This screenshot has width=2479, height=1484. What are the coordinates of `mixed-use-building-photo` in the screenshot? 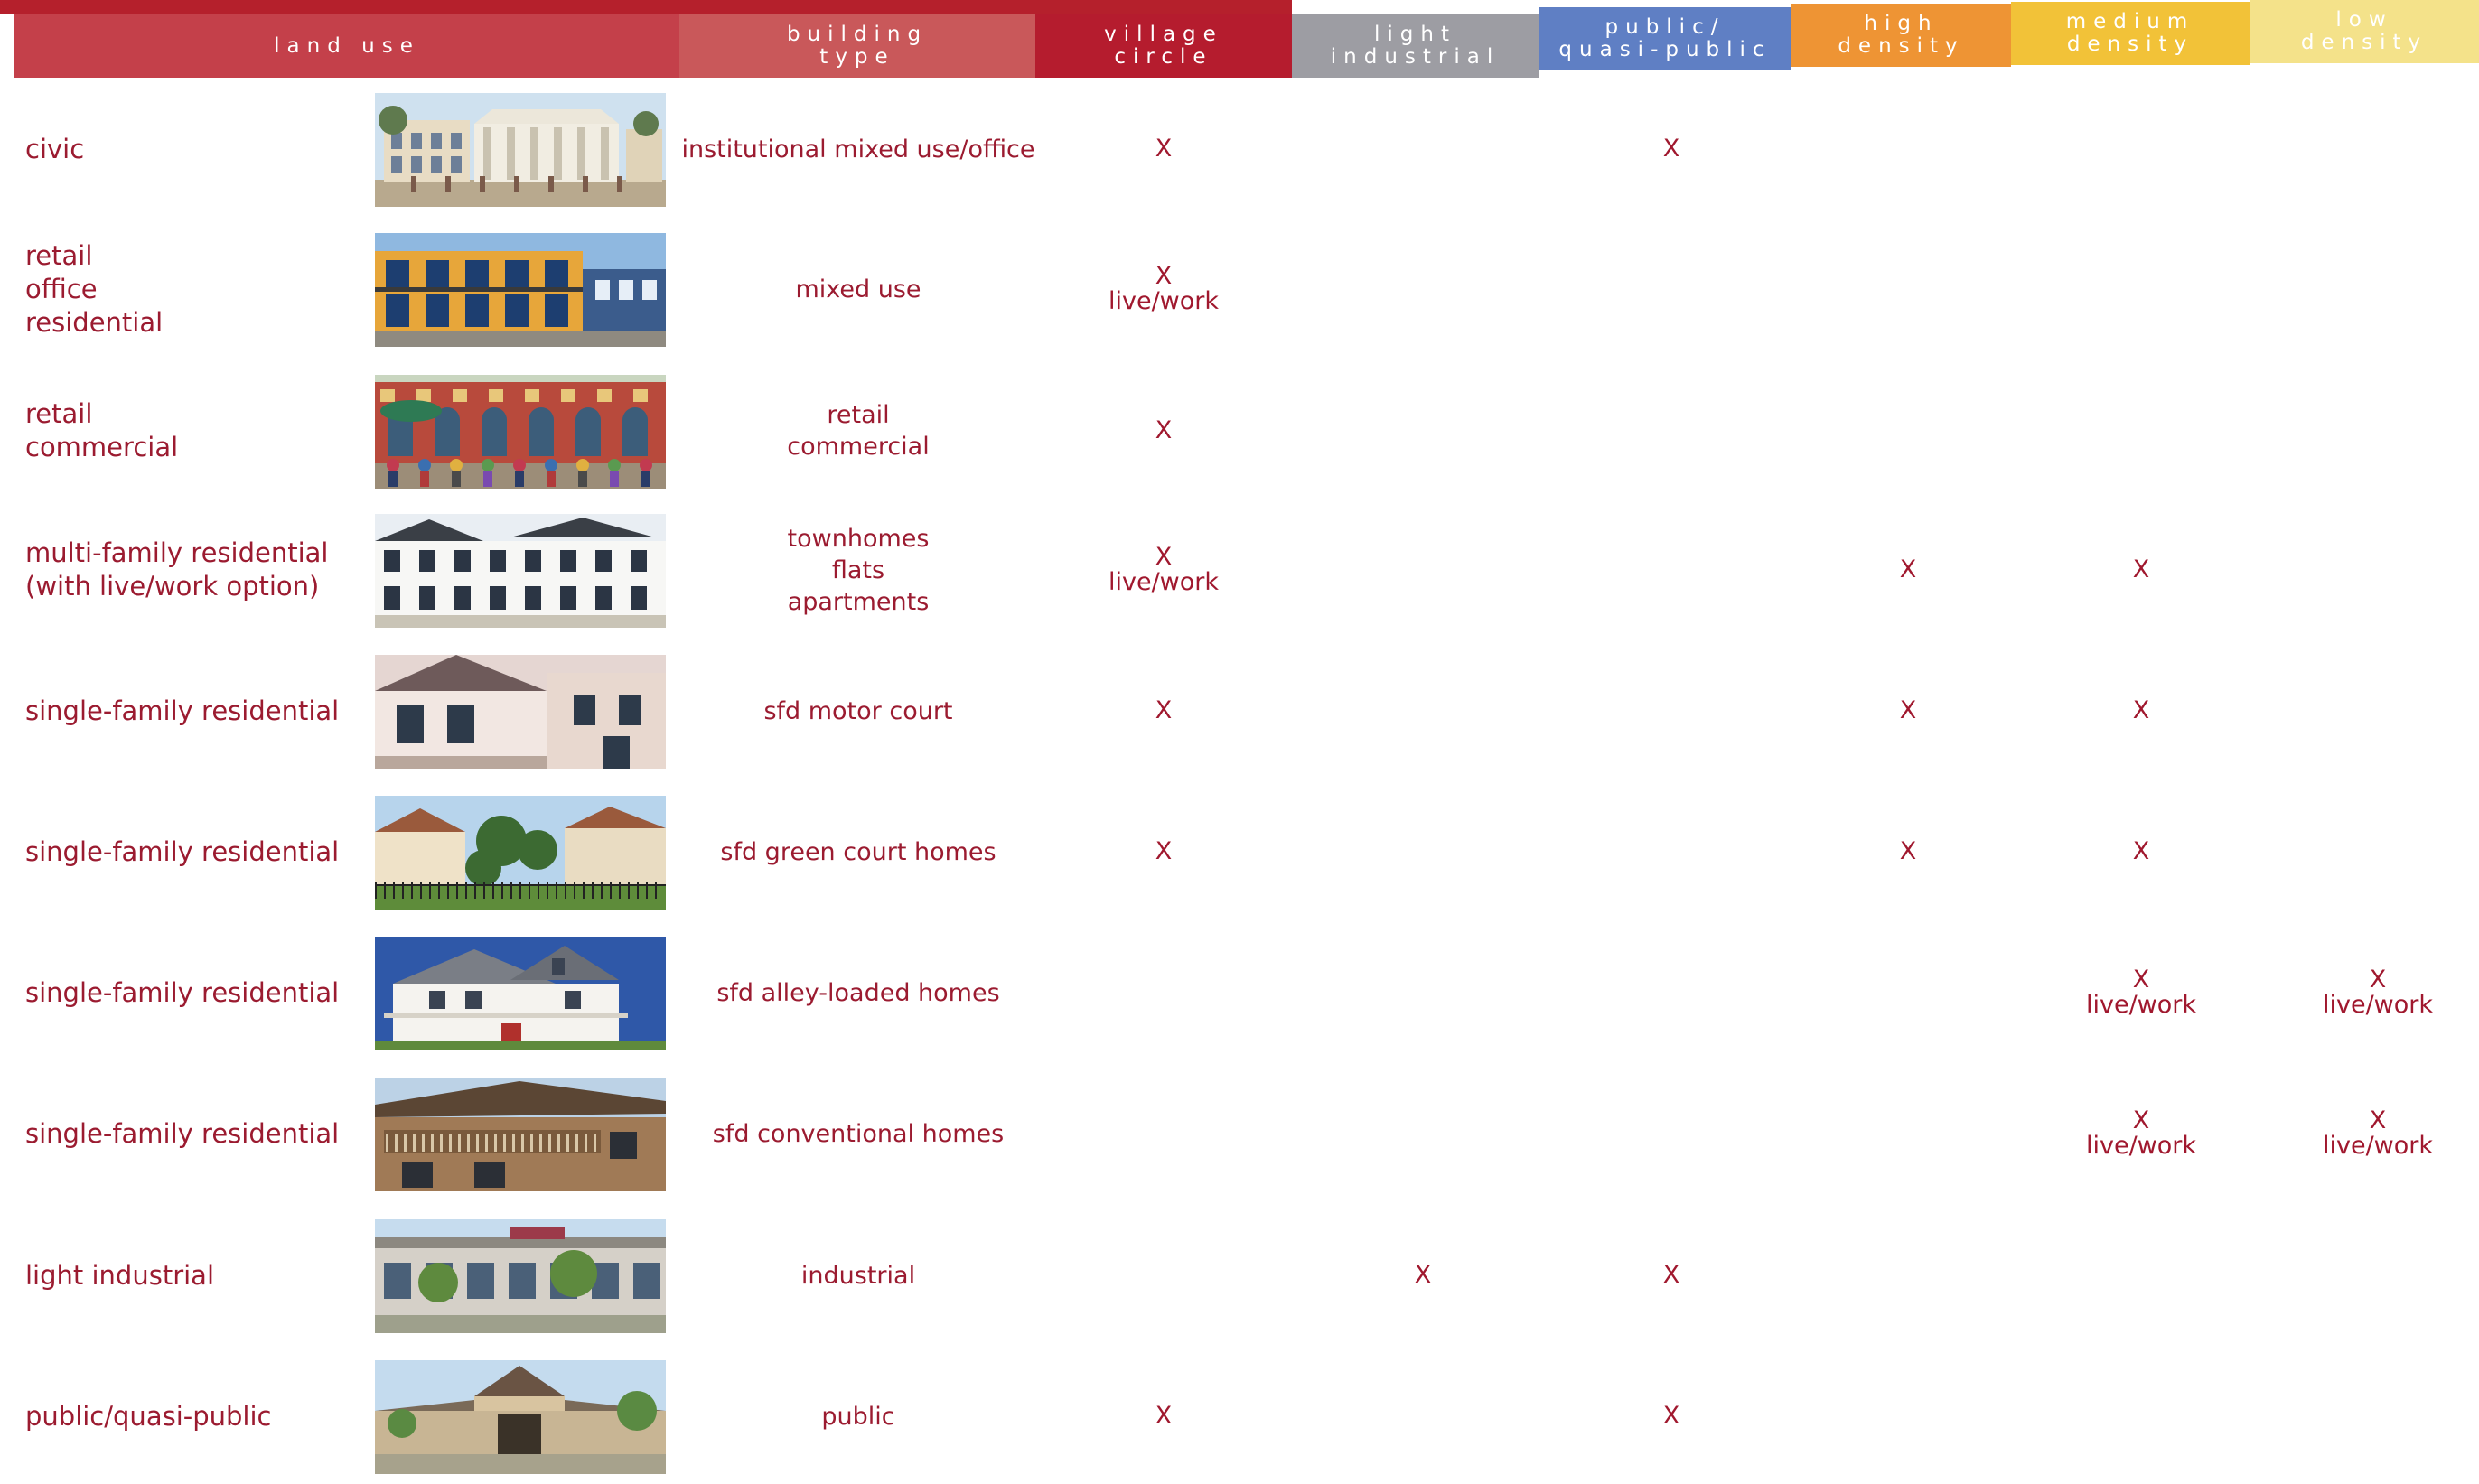 It's located at (520, 290).